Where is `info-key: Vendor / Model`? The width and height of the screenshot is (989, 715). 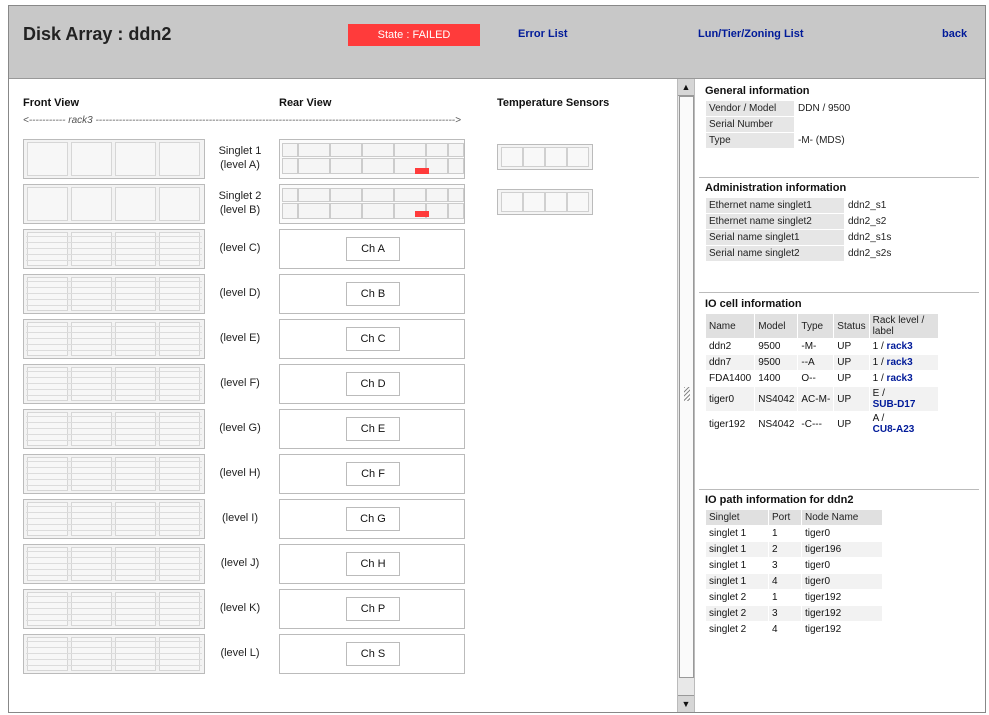 info-key: Vendor / Model is located at coordinates (750, 108).